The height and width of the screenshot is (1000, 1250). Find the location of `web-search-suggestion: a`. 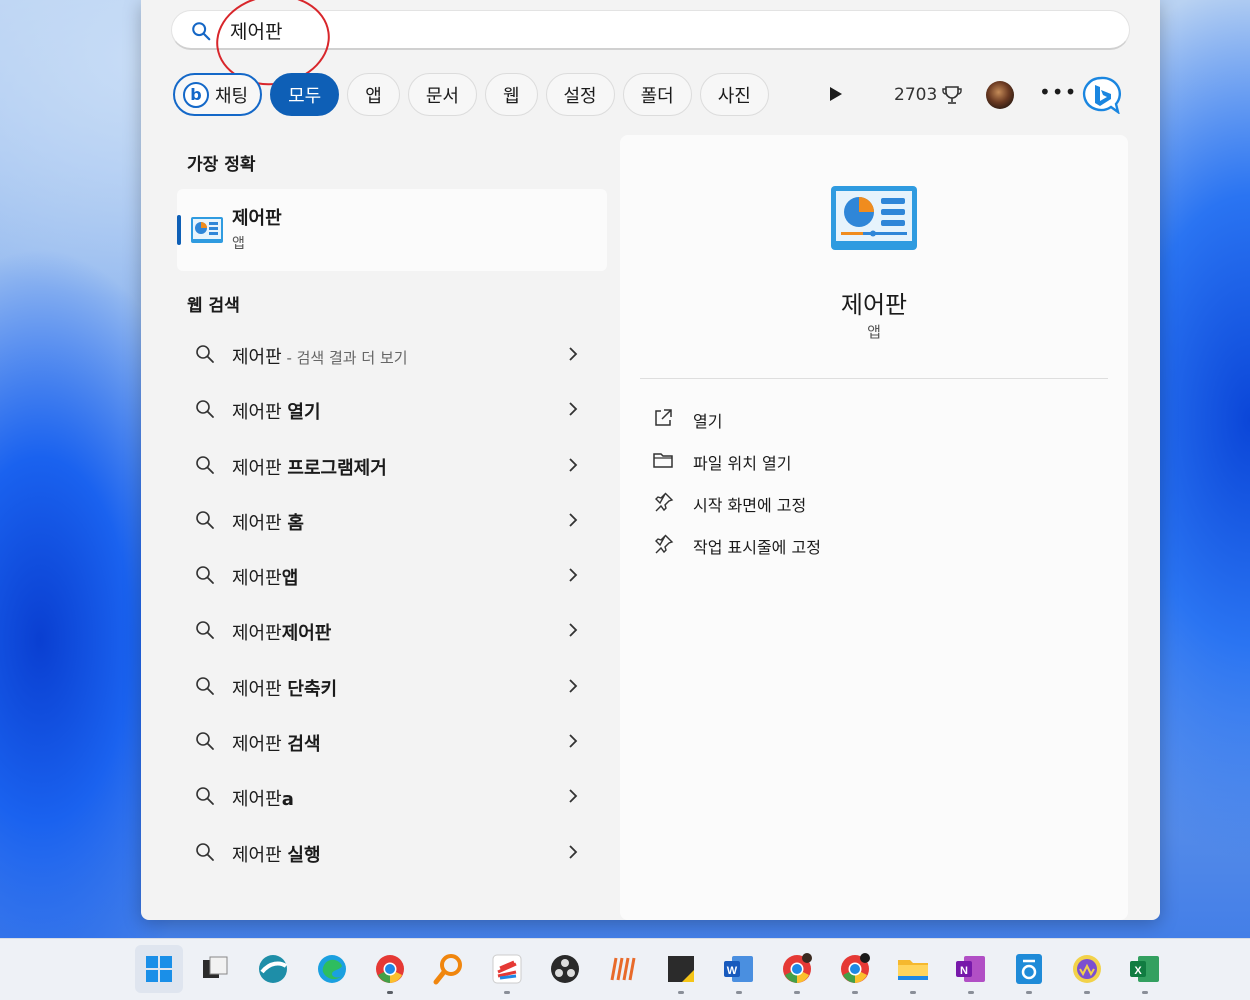

web-search-suggestion: a is located at coordinates (287, 800).